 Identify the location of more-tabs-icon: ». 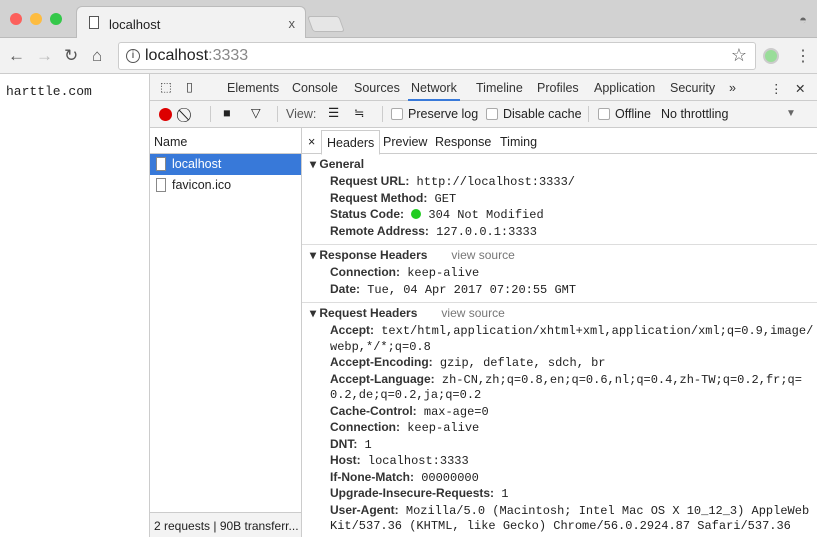
(732, 88).